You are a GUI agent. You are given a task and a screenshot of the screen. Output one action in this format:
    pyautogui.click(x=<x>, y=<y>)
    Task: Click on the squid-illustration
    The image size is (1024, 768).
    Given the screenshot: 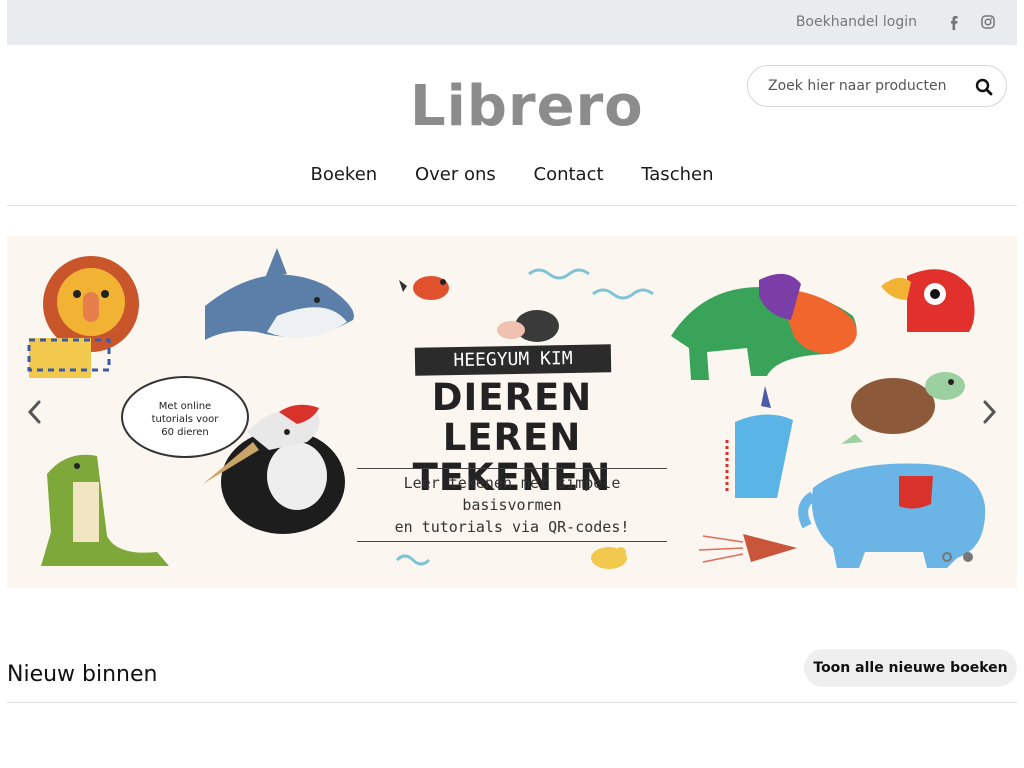 What is the action you would take?
    pyautogui.click(x=747, y=548)
    